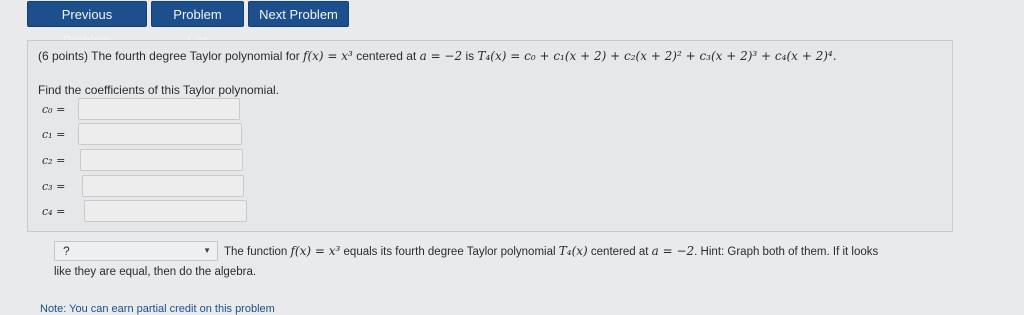 The image size is (1024, 315). What do you see at coordinates (386, 56) in the screenshot?
I see `statement-mid: centered at` at bounding box center [386, 56].